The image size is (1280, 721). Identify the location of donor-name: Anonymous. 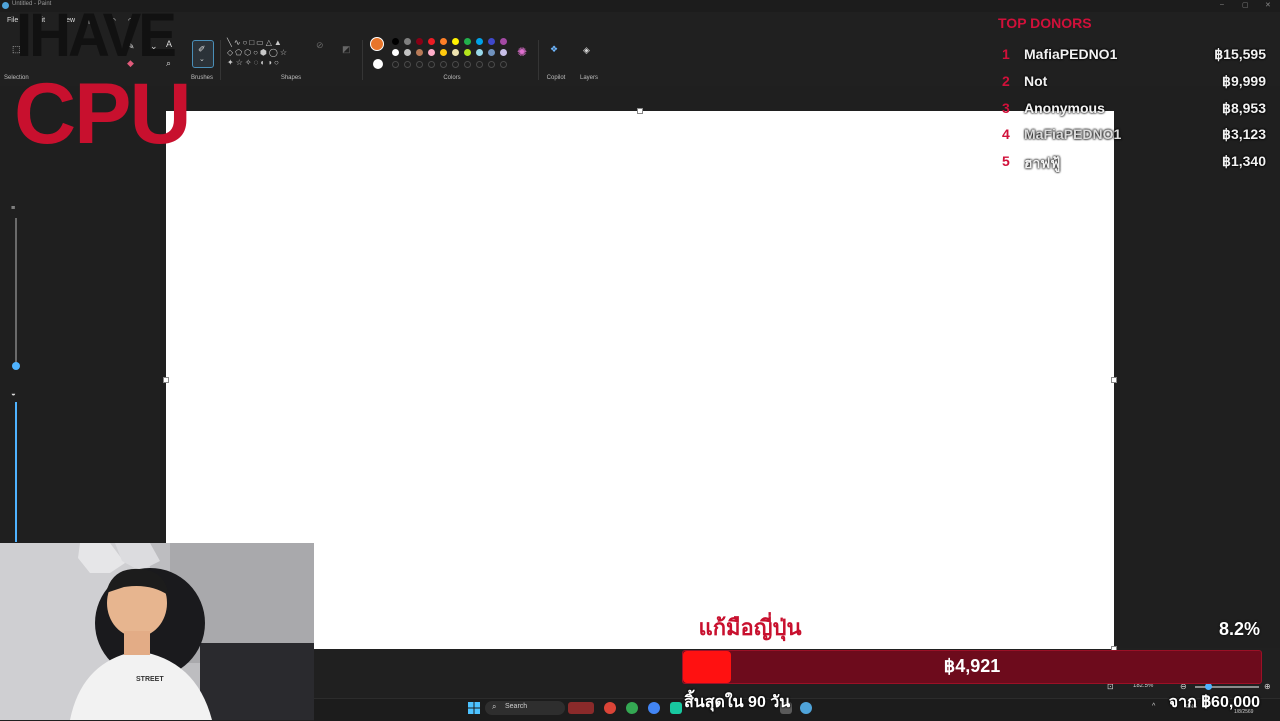
(1064, 108).